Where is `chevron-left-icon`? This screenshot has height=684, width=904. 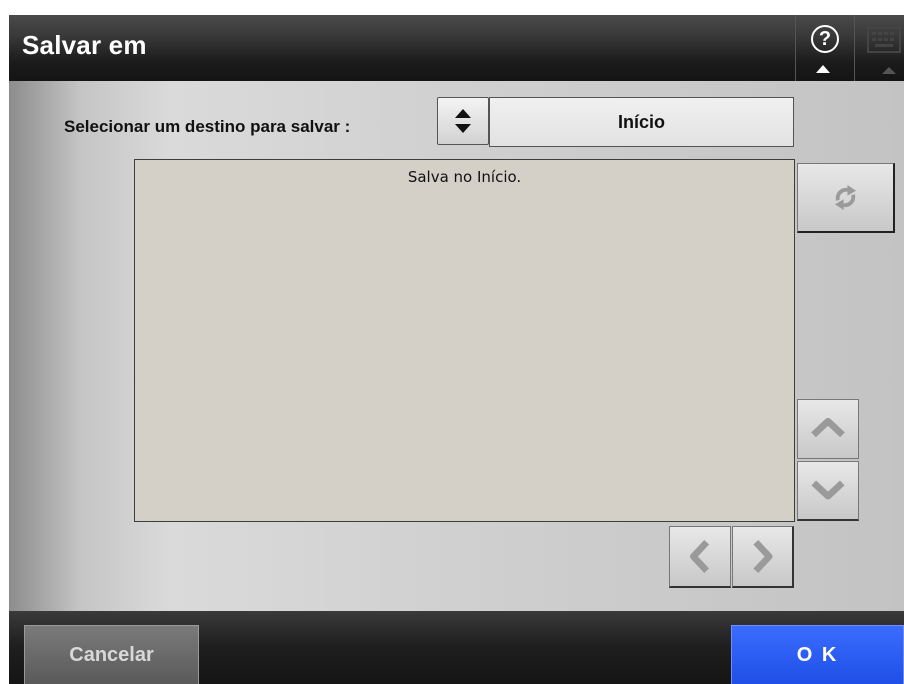 chevron-left-icon is located at coordinates (700, 556).